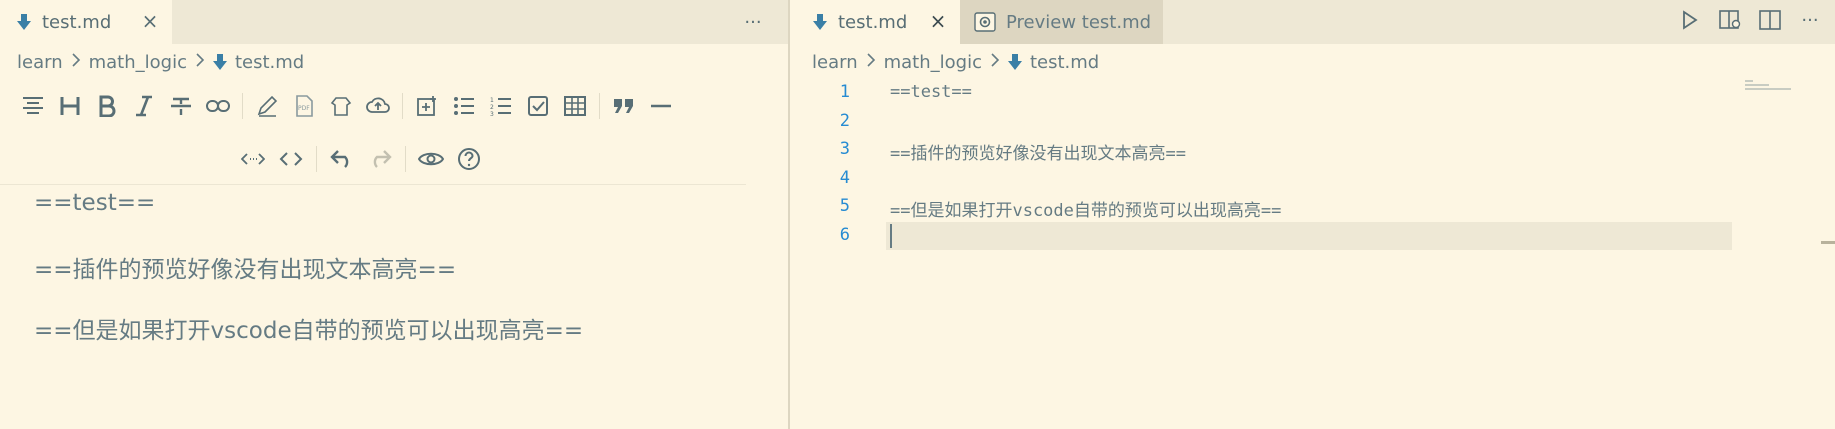 The height and width of the screenshot is (429, 1835). Describe the element at coordinates (342, 159) in the screenshot. I see `undo-icon` at that location.